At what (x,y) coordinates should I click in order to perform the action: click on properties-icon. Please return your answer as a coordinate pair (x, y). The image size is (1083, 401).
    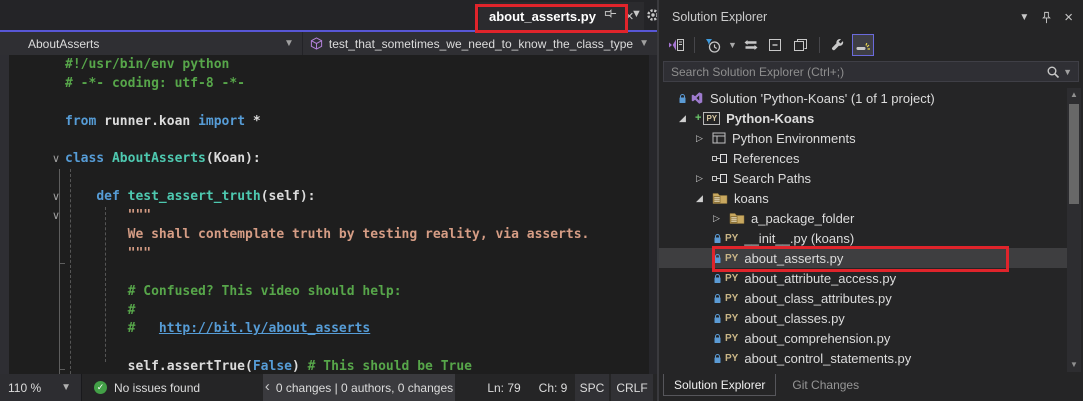
    Looking at the image, I should click on (838, 45).